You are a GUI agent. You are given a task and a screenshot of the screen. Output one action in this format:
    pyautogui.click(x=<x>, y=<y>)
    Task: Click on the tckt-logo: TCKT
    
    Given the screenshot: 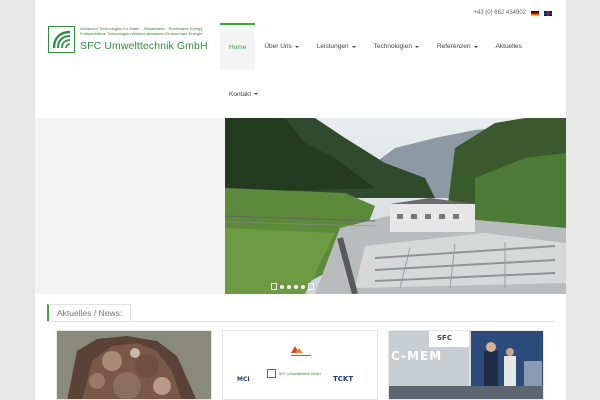 What is the action you would take?
    pyautogui.click(x=343, y=379)
    